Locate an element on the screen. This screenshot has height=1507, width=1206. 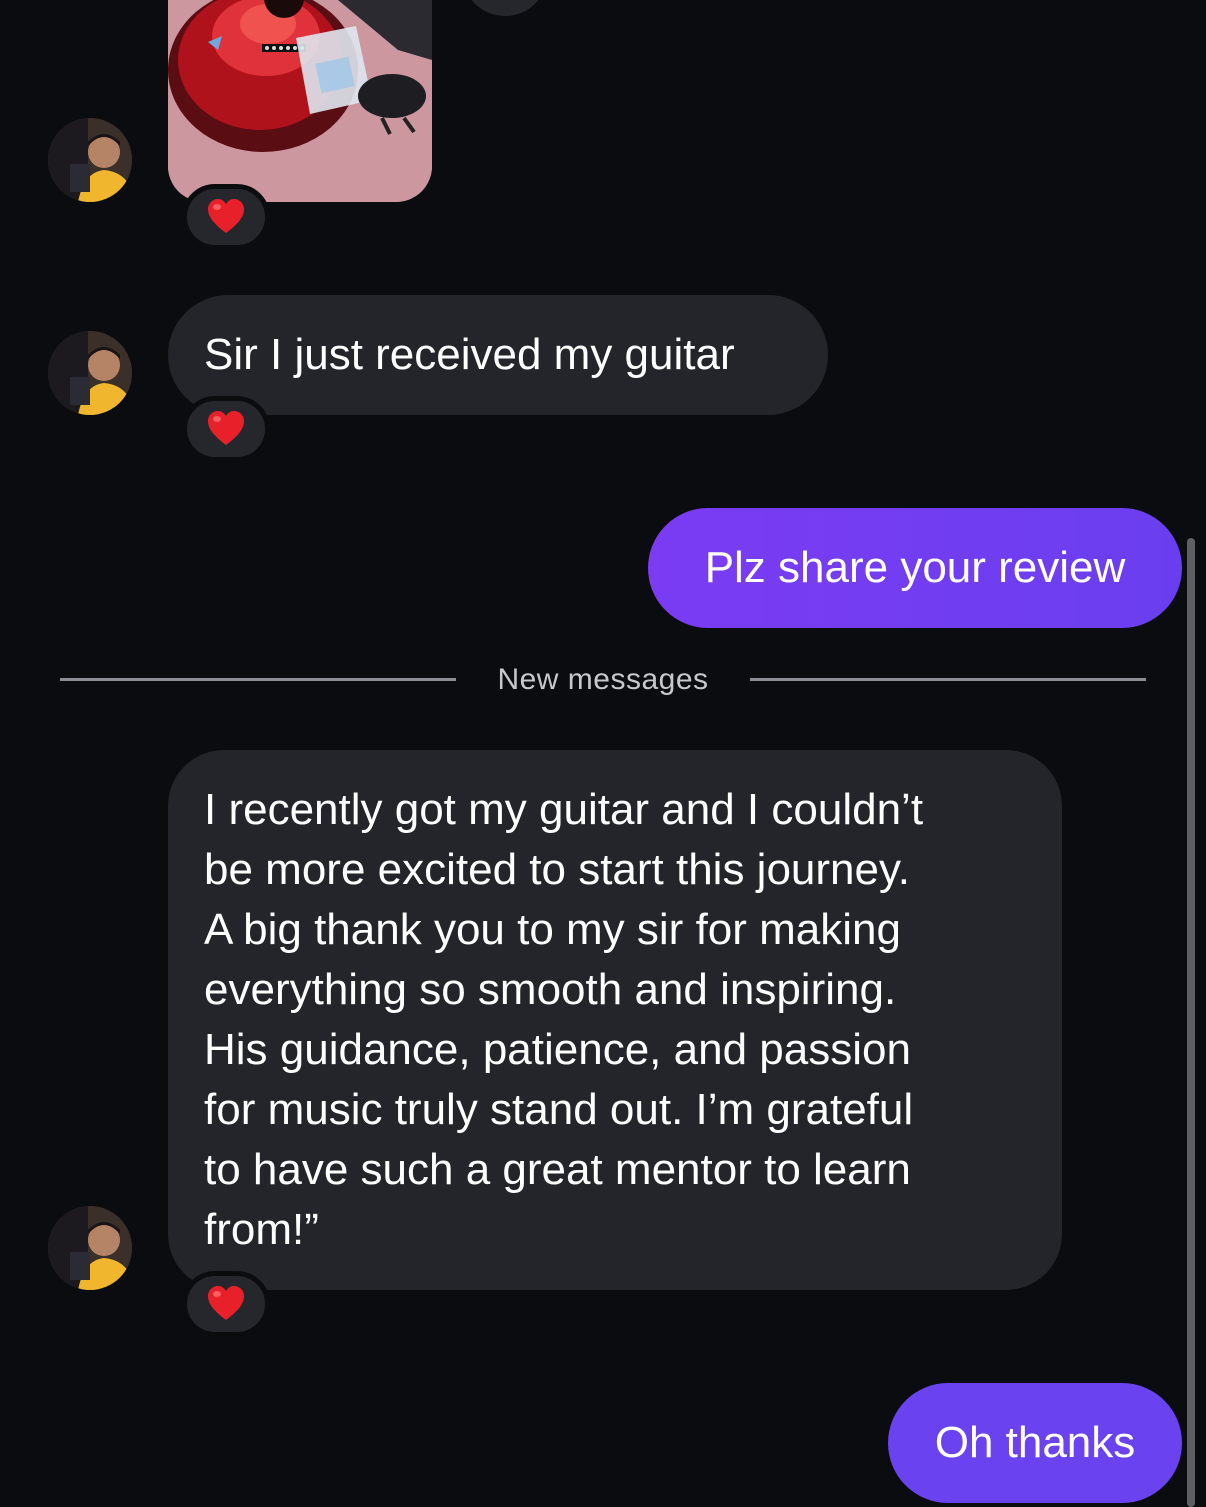
incoming-message: Sir I just received my guitar is located at coordinates (498, 355).